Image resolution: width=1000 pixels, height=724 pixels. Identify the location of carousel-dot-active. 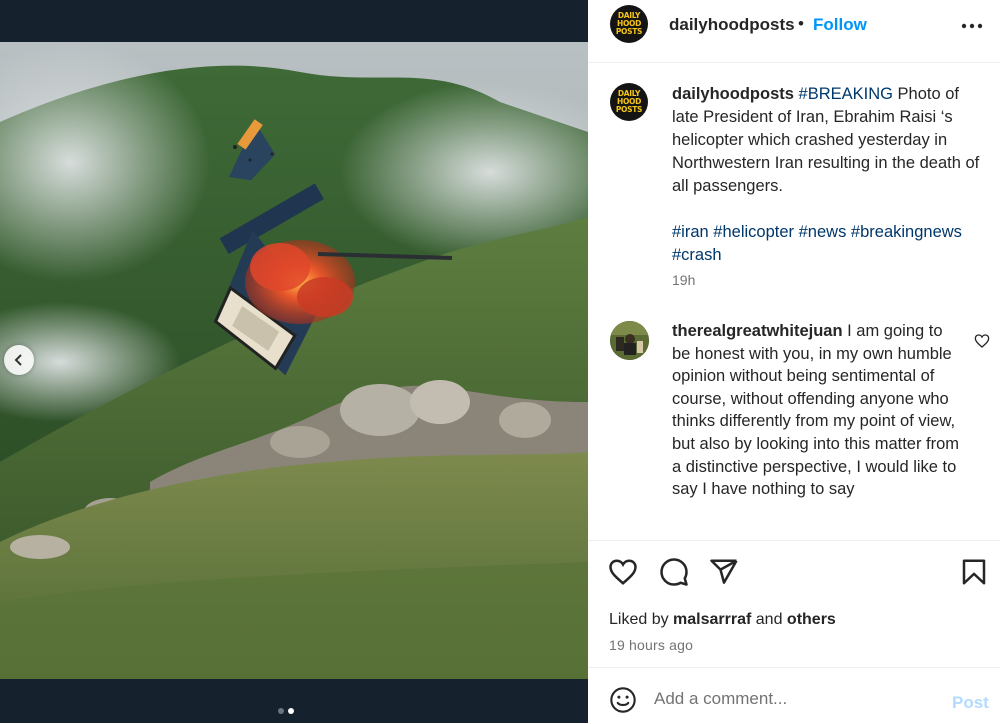
(291, 711).